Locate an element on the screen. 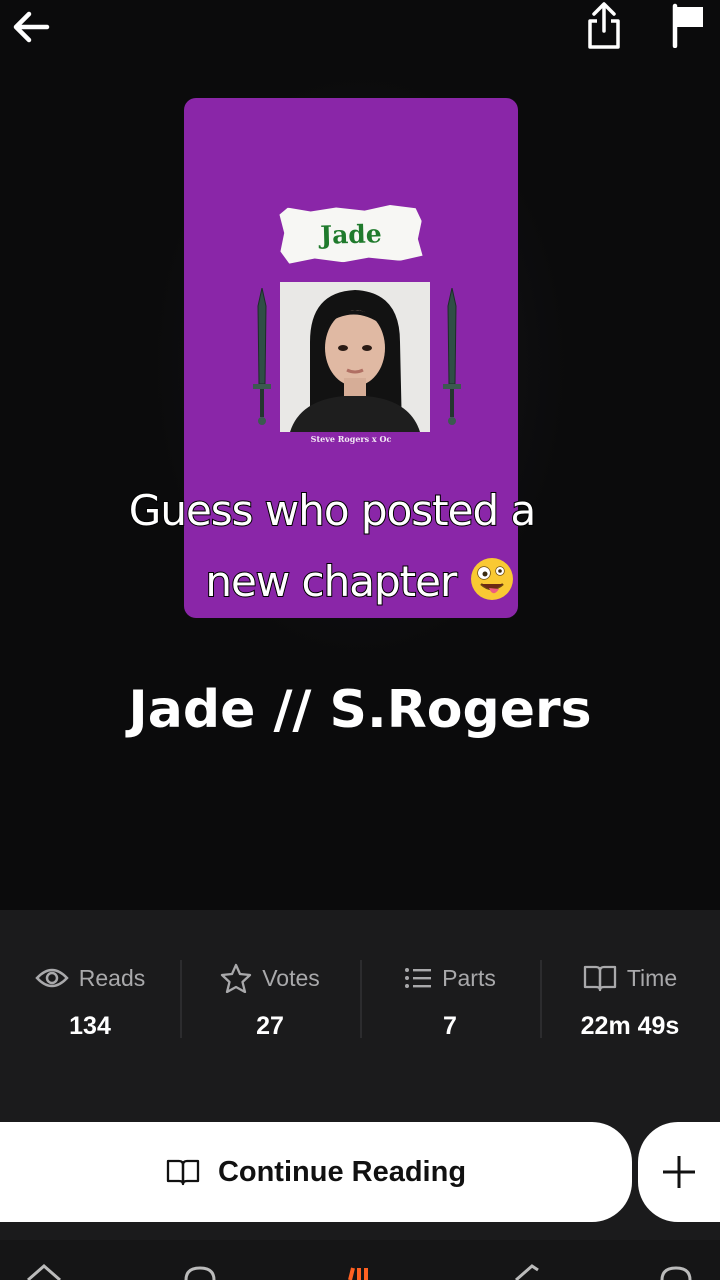 This screenshot has height=1280, width=720. top-bar is located at coordinates (360, 30).